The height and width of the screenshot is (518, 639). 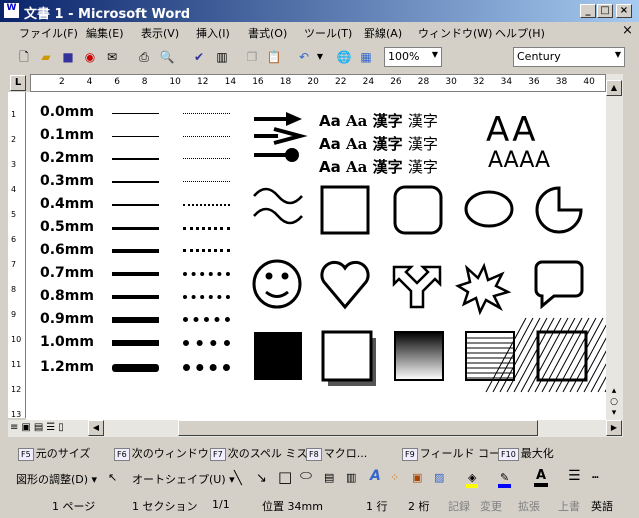 I want to click on wordart-icon: A, so click(x=375, y=476).